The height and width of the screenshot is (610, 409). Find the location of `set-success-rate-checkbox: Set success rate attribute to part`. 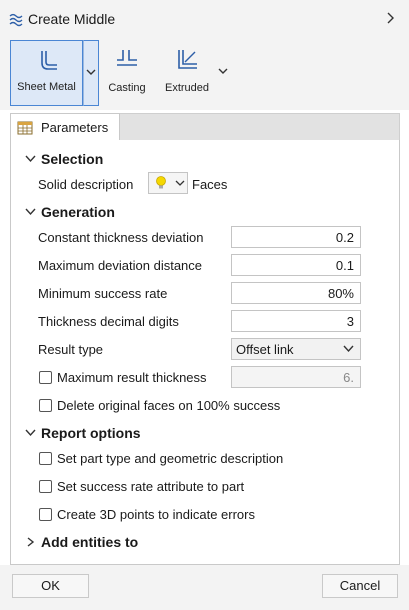

set-success-rate-checkbox: Set success rate attribute to part is located at coordinates (164, 487).